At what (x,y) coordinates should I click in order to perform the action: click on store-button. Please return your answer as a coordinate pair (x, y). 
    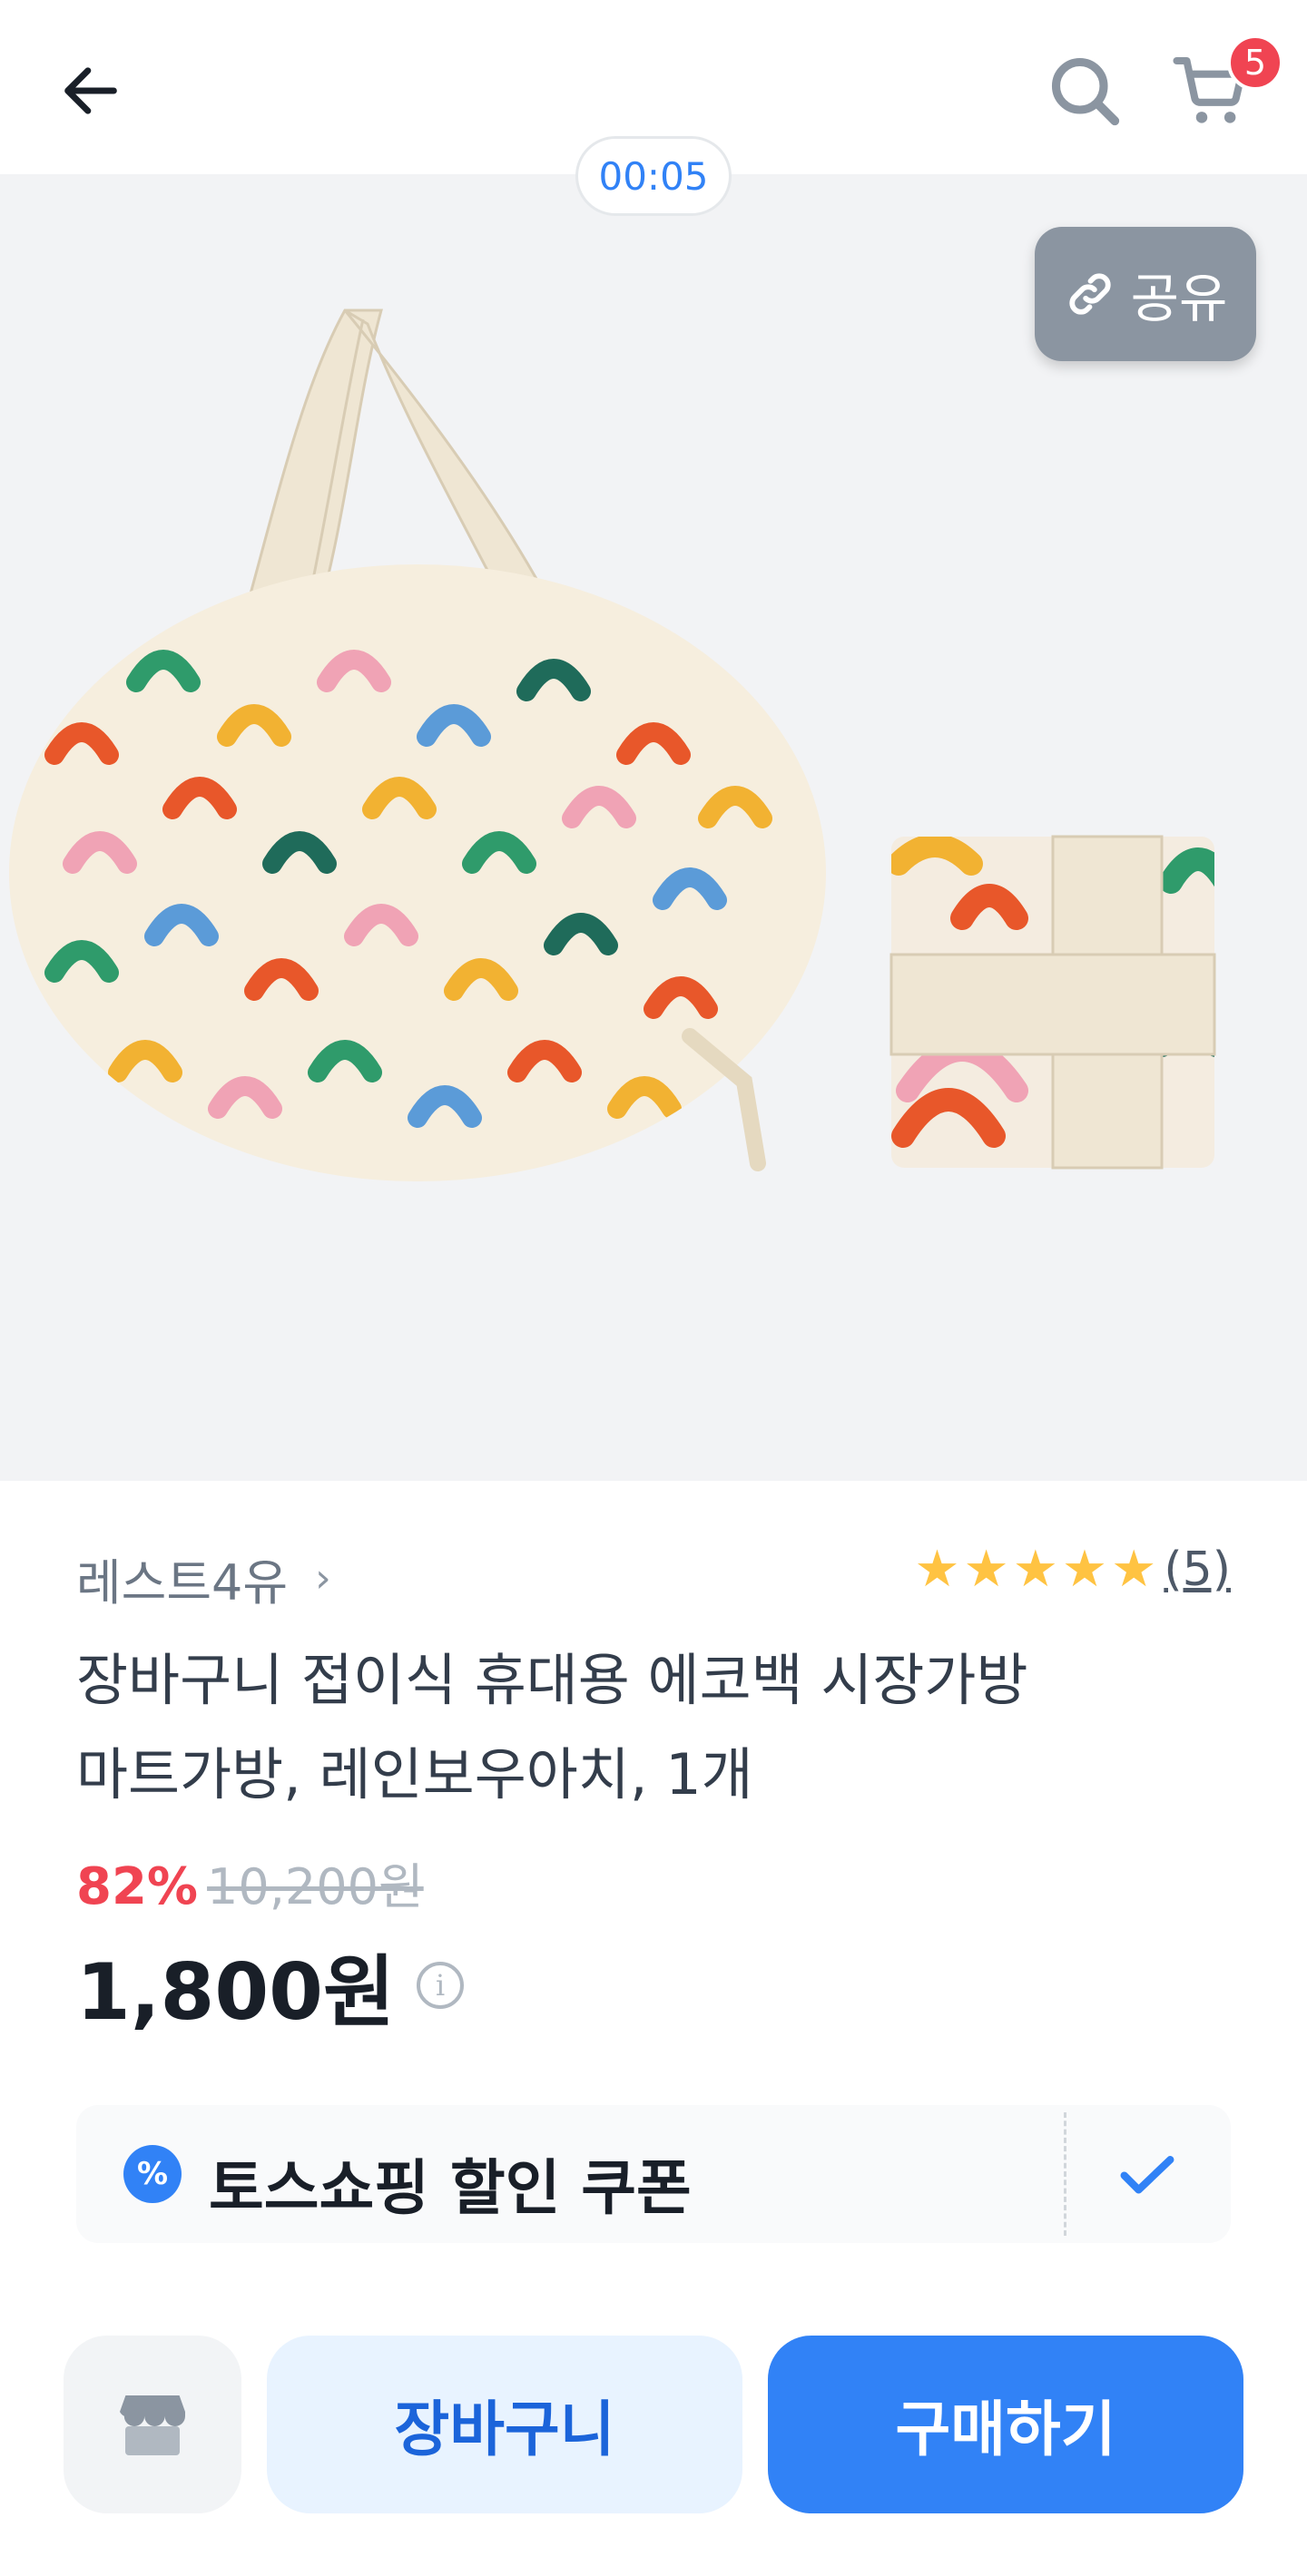
    Looking at the image, I should click on (152, 2424).